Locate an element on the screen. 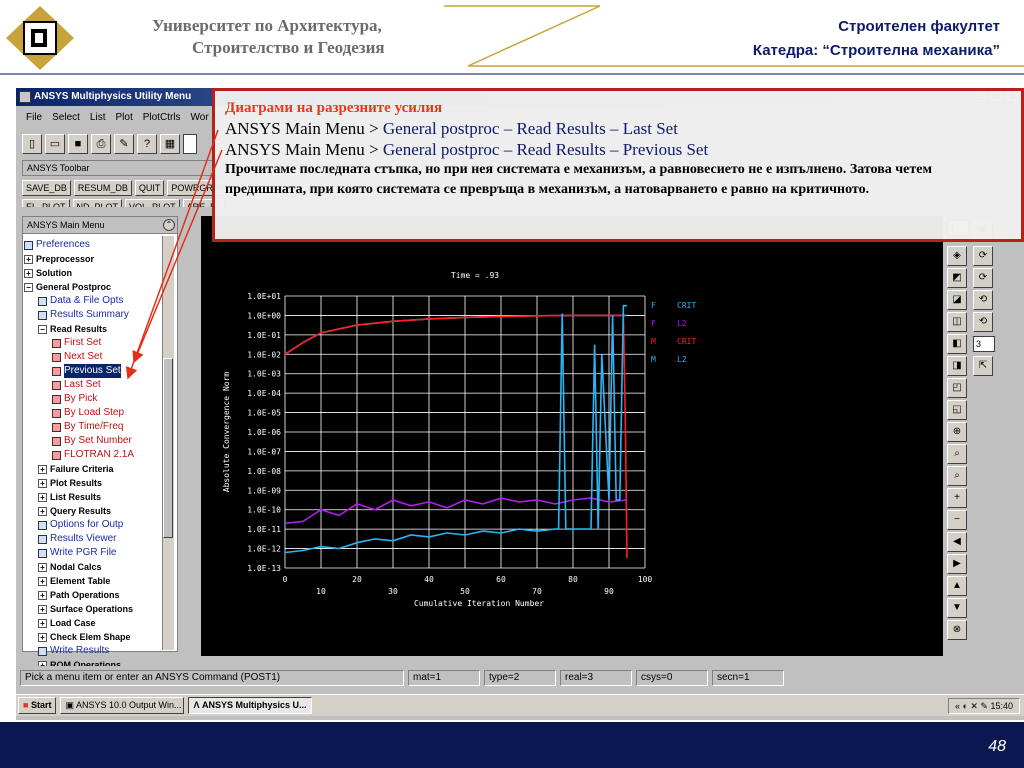 The width and height of the screenshot is (1024, 768). menu-plot: Plot is located at coordinates (123, 120).